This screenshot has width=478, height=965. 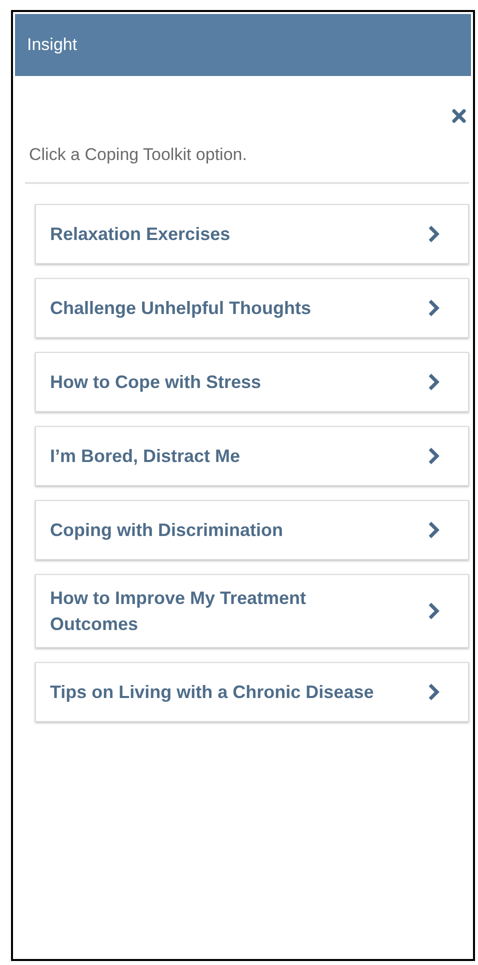 I want to click on option-button: How to Cope with Stress, so click(x=252, y=382).